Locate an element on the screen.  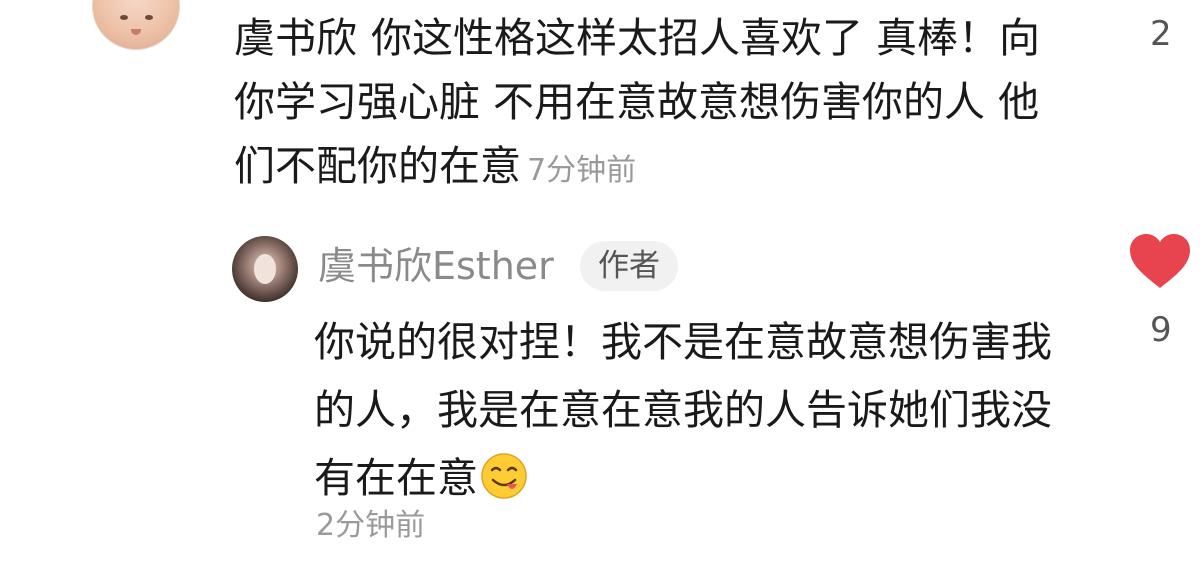
reply-author-avatar is located at coordinates (265, 269).